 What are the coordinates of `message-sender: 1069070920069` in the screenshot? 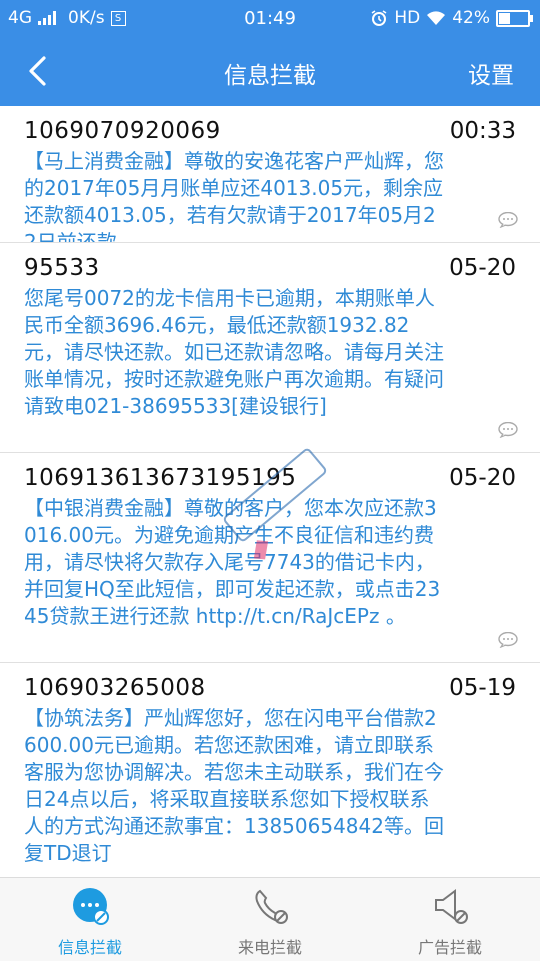 It's located at (122, 131).